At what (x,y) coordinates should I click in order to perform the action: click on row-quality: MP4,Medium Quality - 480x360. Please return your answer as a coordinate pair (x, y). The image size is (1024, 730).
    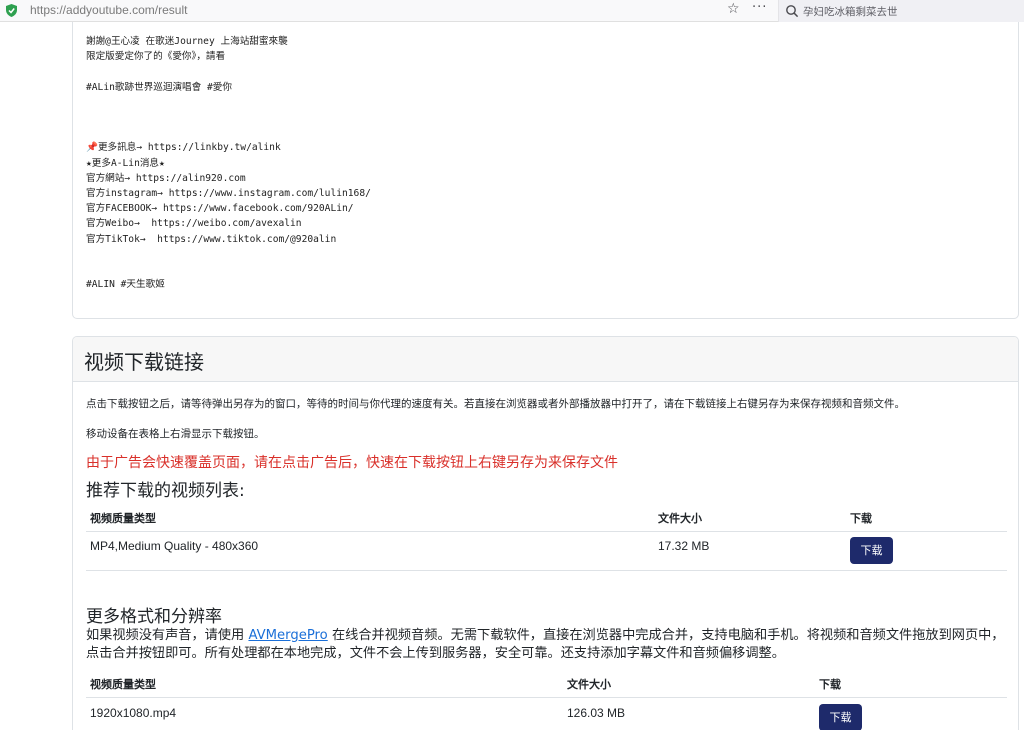
    Looking at the image, I should click on (174, 546).